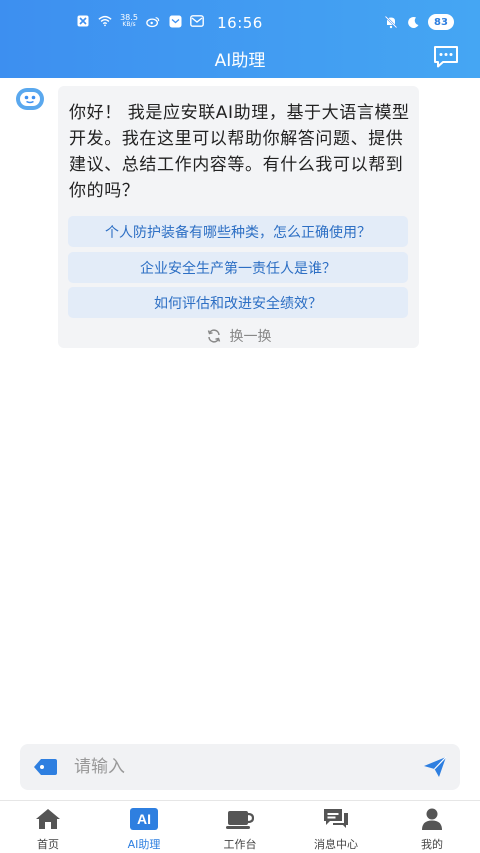 The width and height of the screenshot is (480, 853). What do you see at coordinates (234, 767) in the screenshot?
I see `message-input` at bounding box center [234, 767].